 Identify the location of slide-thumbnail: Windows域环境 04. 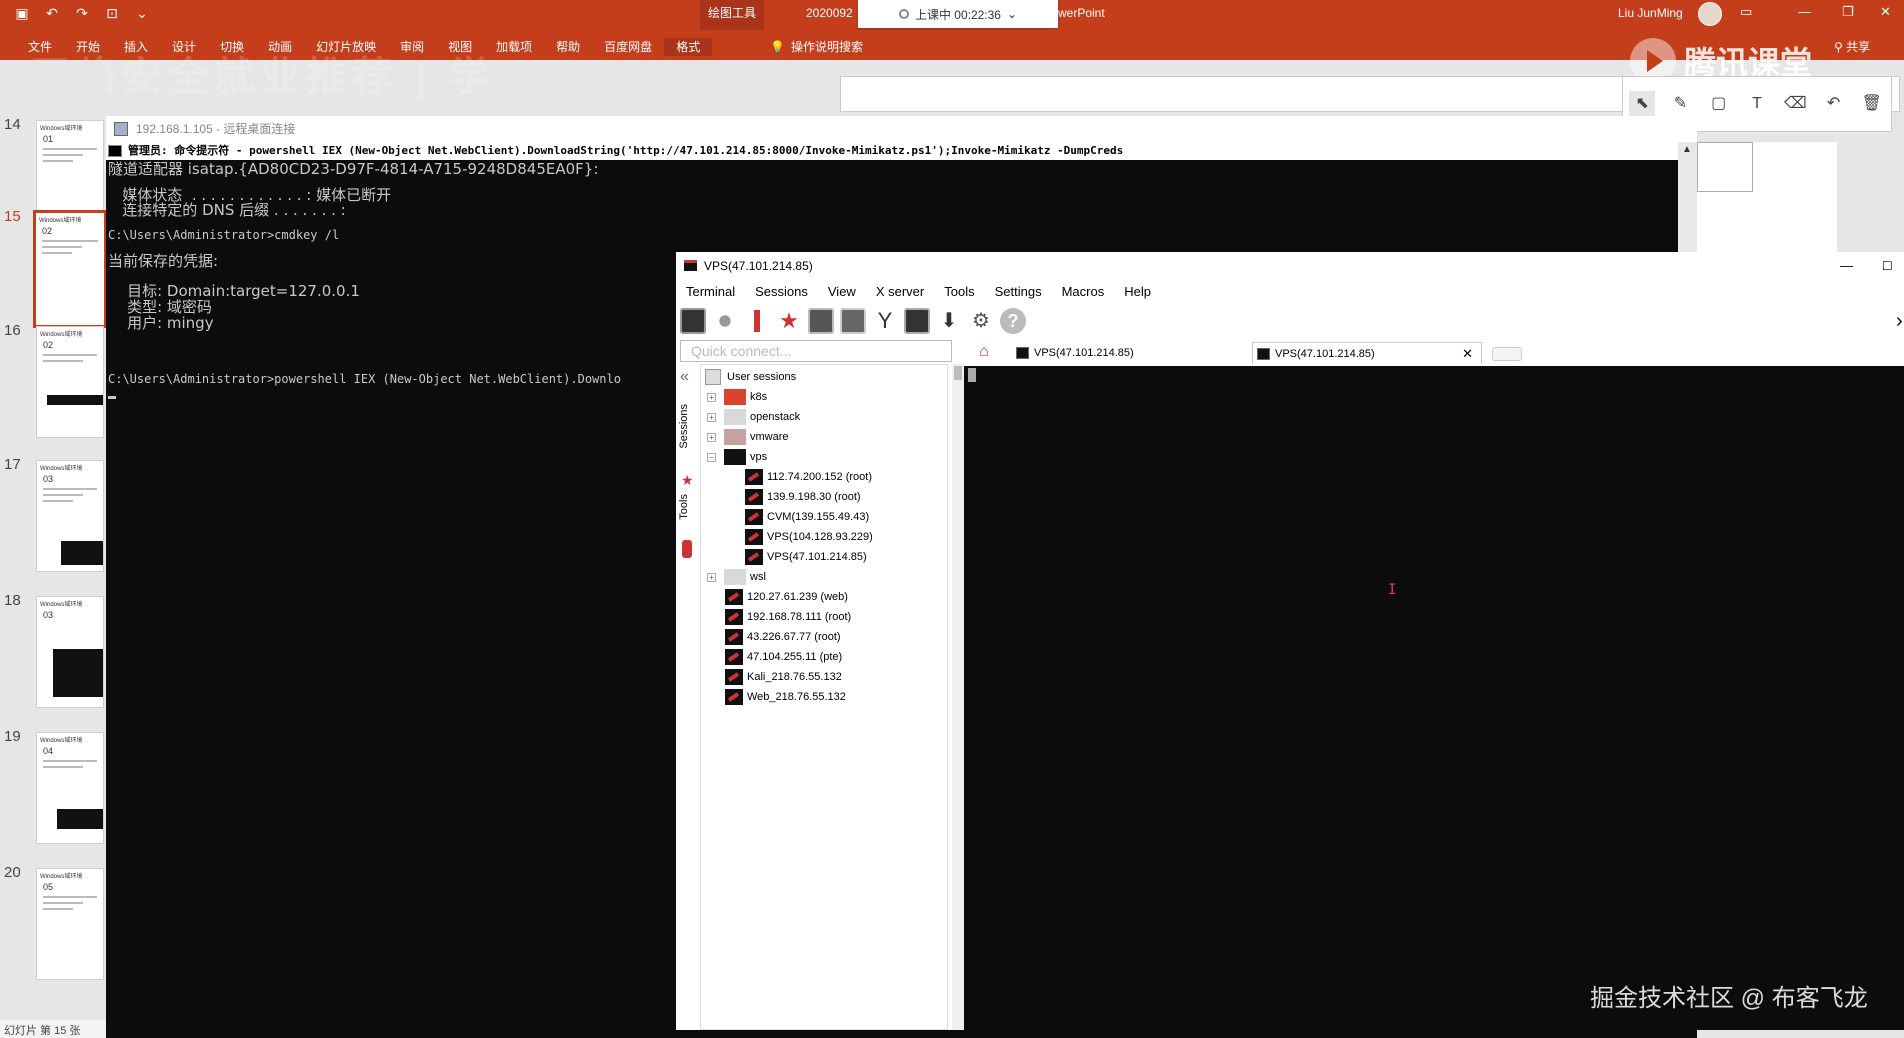
(70, 788).